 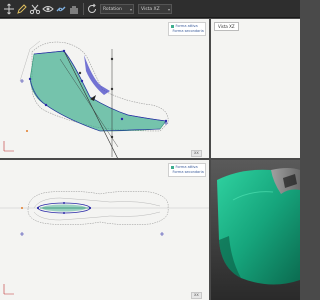 I want to click on scissors-icon, so click(x=35, y=9).